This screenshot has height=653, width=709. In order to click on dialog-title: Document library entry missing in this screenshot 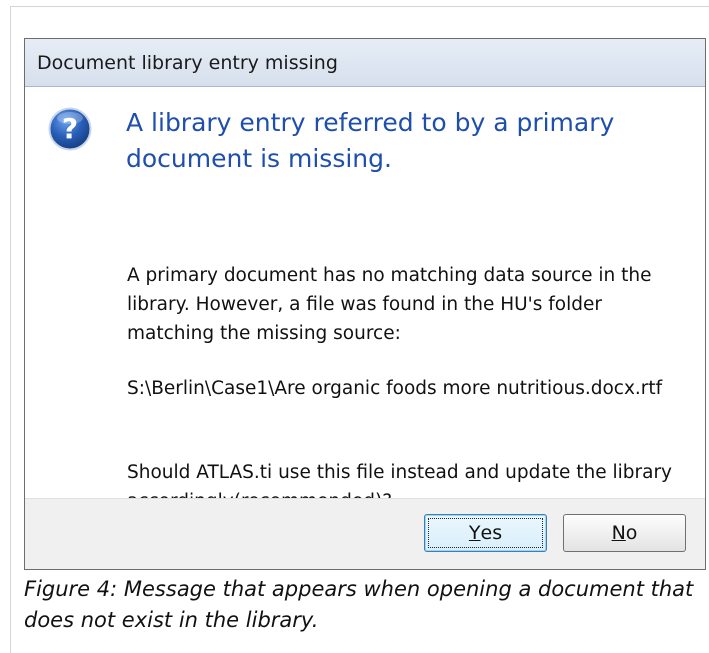, I will do `click(187, 62)`.